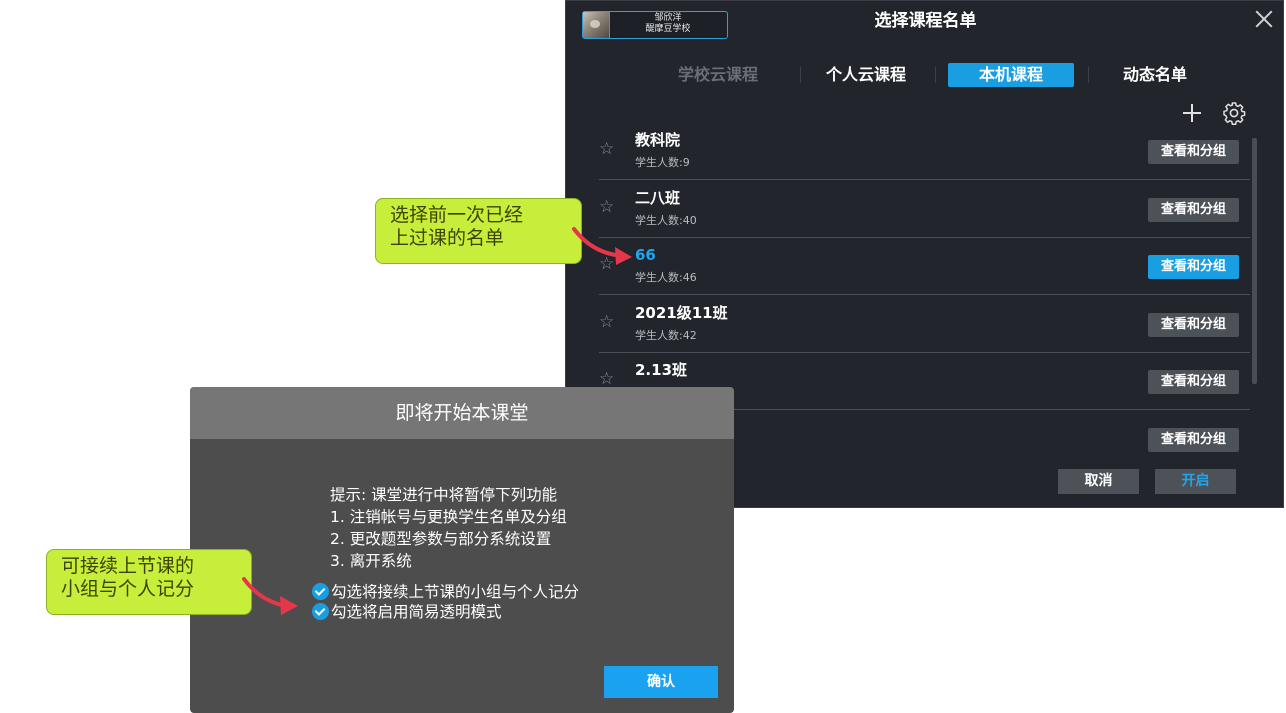  What do you see at coordinates (1254, 261) in the screenshot?
I see `scrollbar` at bounding box center [1254, 261].